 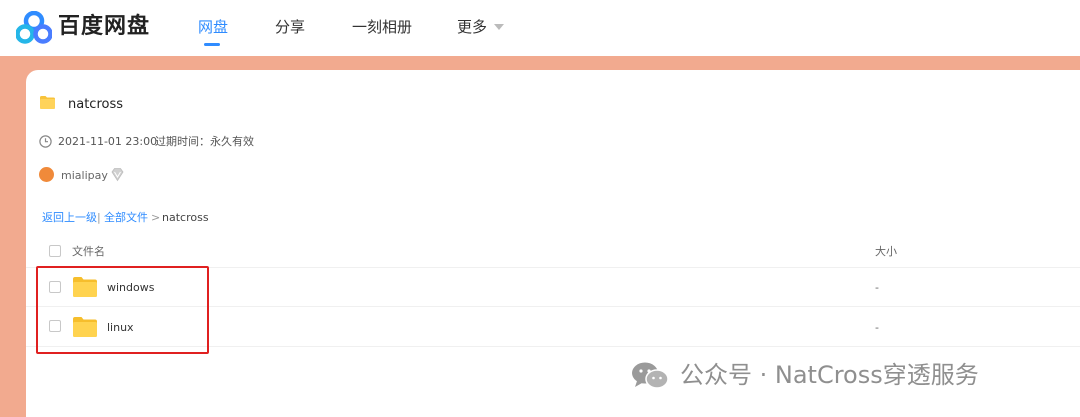 I want to click on breadcrumb-current: natcross, so click(x=185, y=217).